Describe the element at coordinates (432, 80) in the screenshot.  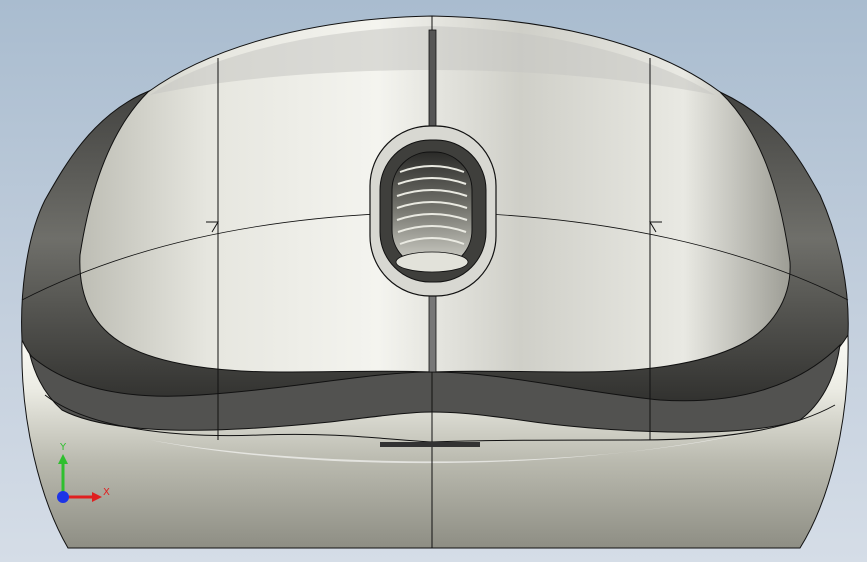
I see `center-groove` at that location.